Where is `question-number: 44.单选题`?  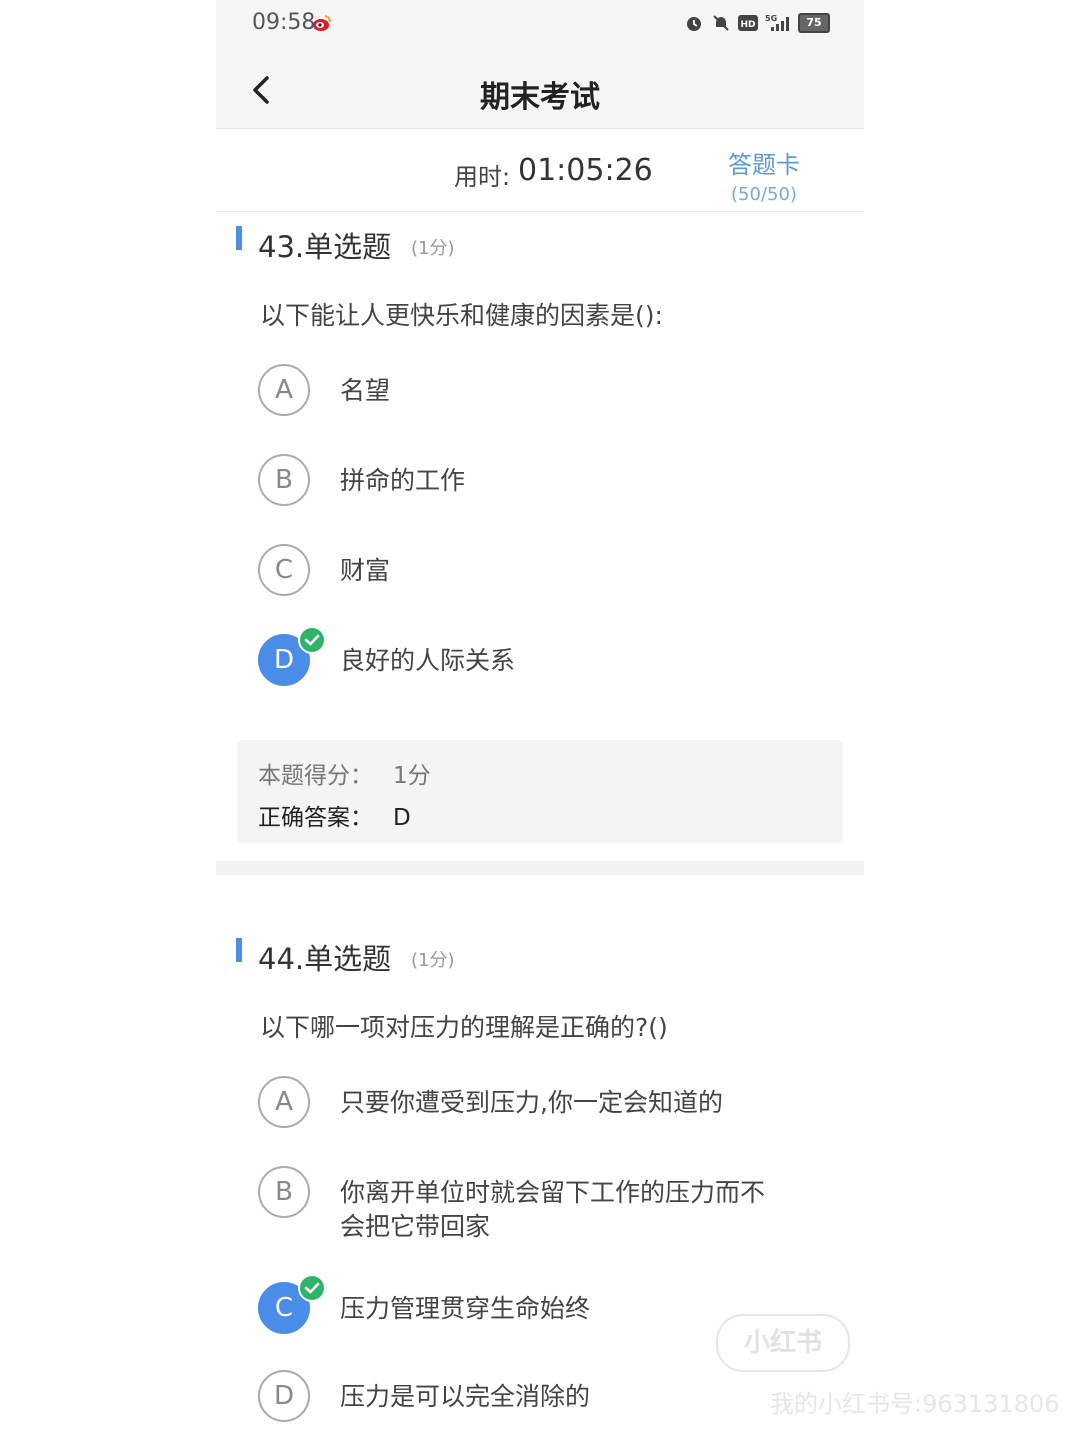 question-number: 44.单选题 is located at coordinates (325, 959).